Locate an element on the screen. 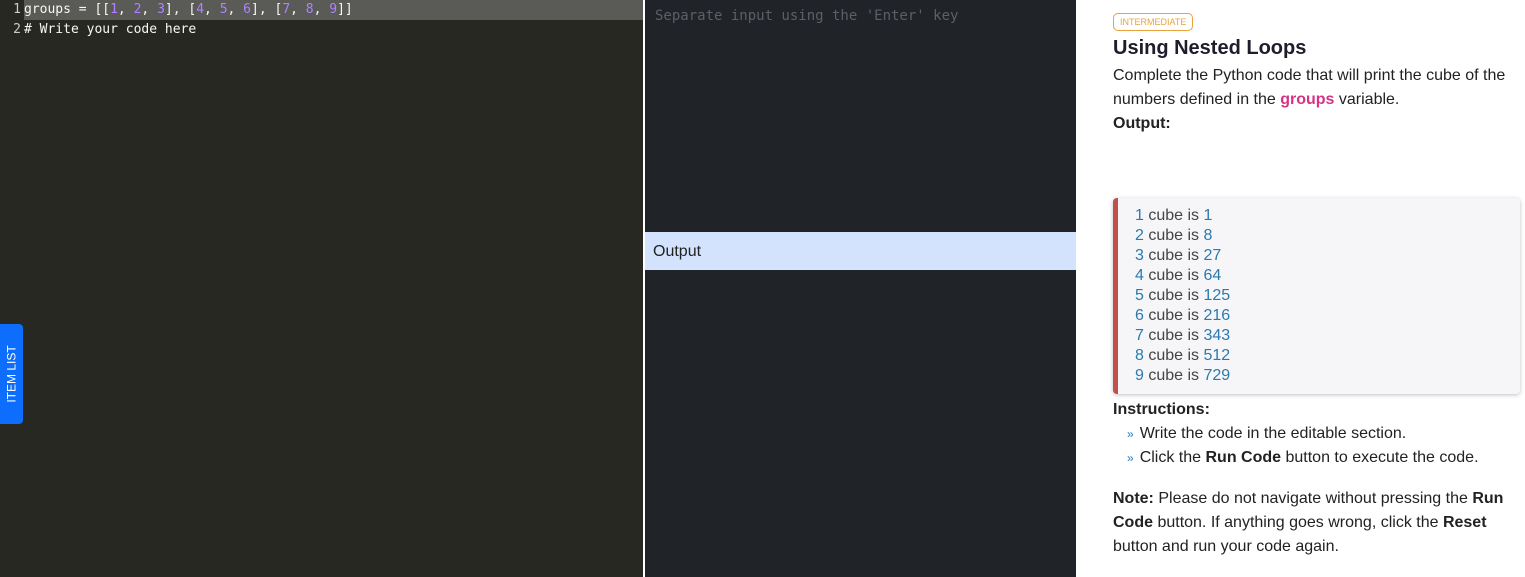 Image resolution: width=1525 pixels, height=577 pixels. item-list-tab: ITEM LIST is located at coordinates (11, 374).